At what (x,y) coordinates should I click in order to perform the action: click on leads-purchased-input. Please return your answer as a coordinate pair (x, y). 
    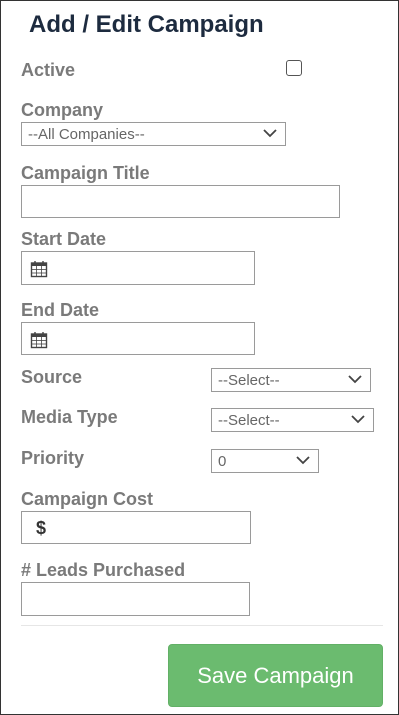
    Looking at the image, I should click on (135, 599).